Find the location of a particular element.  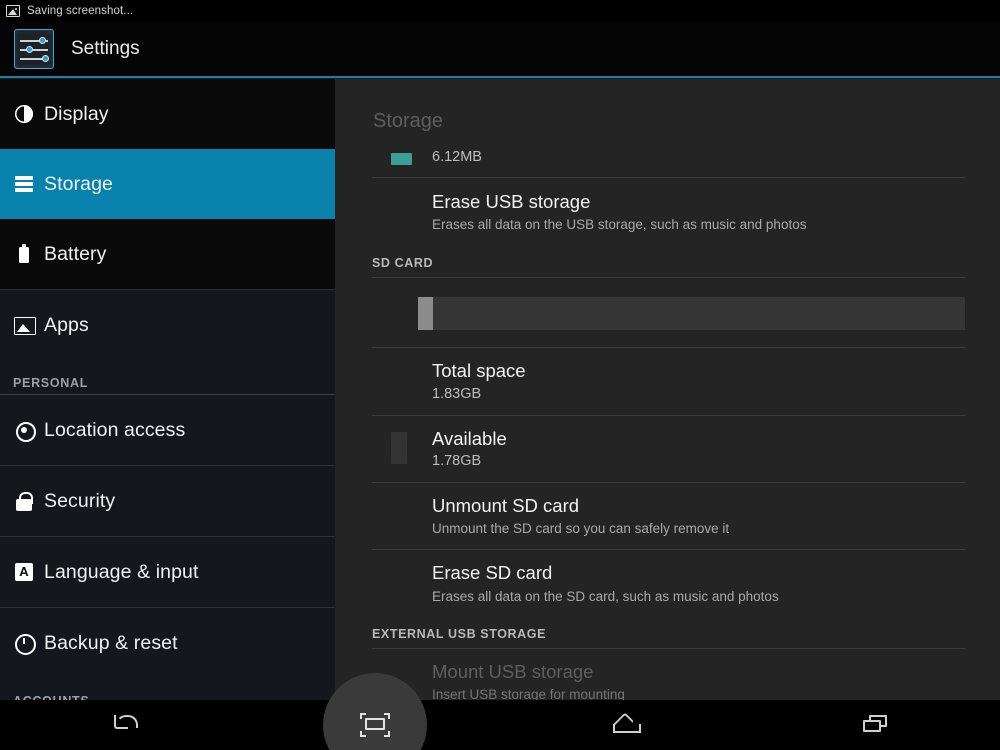

screenshot-icon is located at coordinates (375, 725).